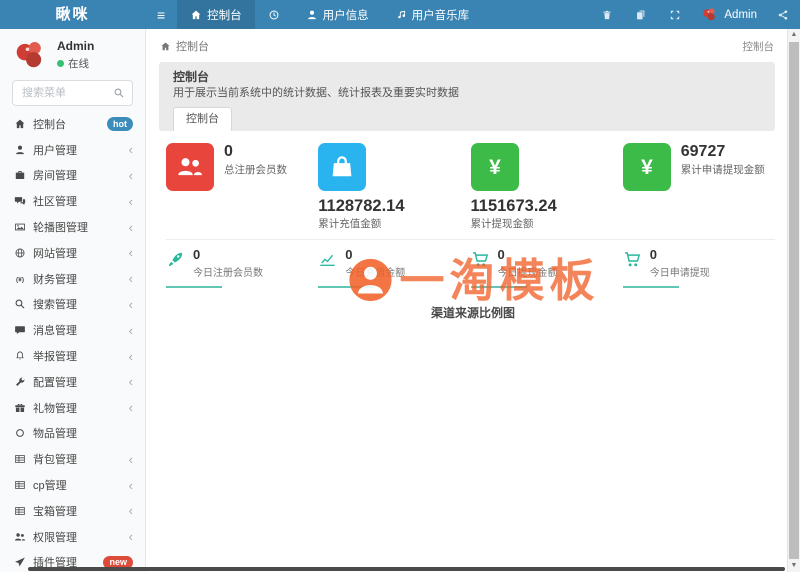 This screenshot has height=575, width=800. I want to click on expand-button, so click(675, 14).